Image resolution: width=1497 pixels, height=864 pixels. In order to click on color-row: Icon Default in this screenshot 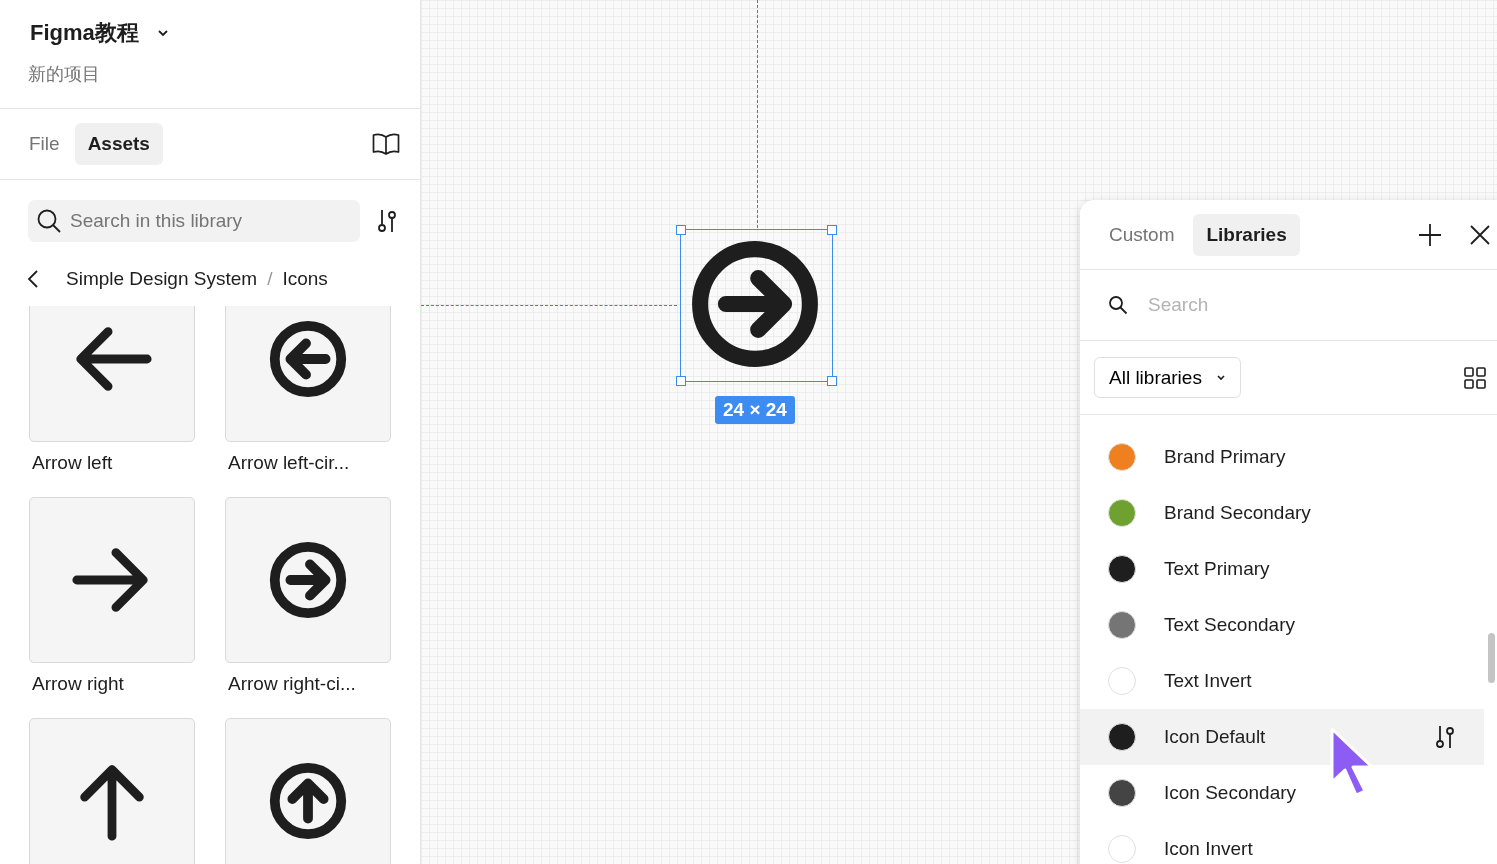, I will do `click(1282, 737)`.